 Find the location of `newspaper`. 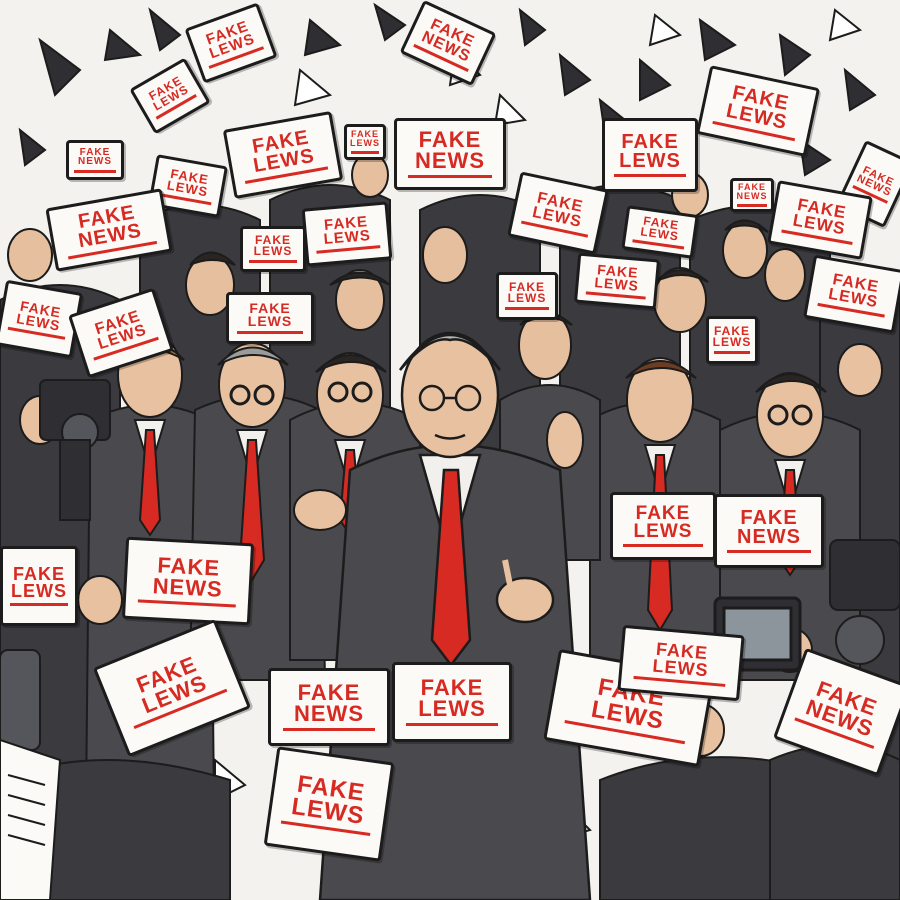

newspaper is located at coordinates (31, 819).